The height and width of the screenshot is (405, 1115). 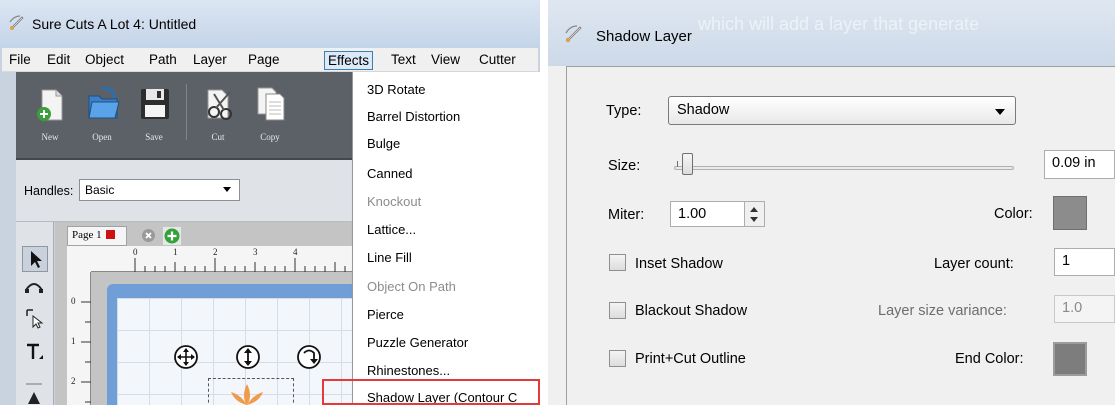 What do you see at coordinates (1084, 262) in the screenshot?
I see `layer-count-input: 1` at bounding box center [1084, 262].